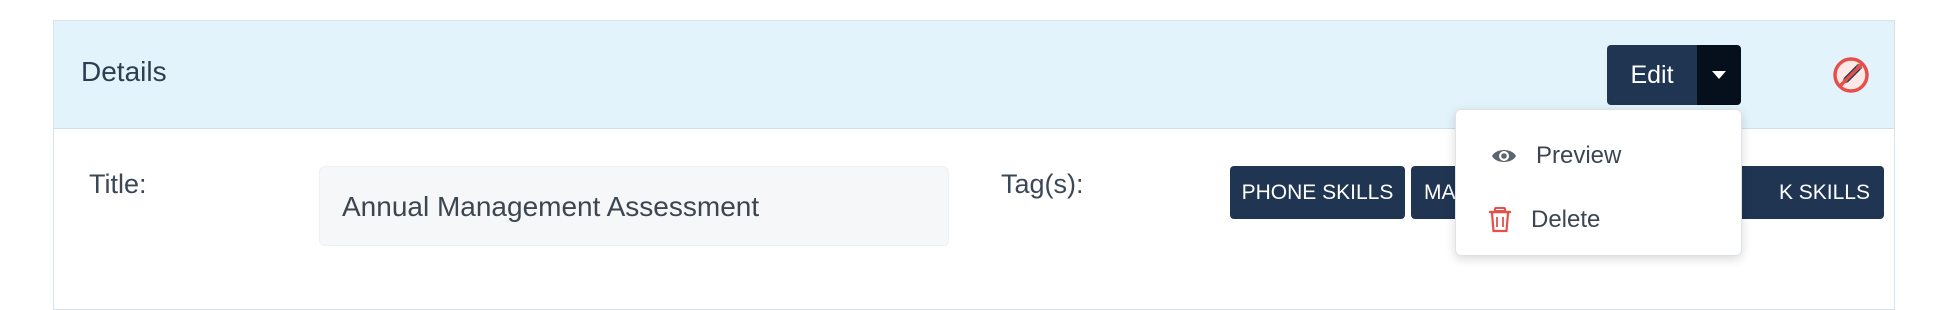  I want to click on tags-label: Tag(s):, so click(1042, 184).